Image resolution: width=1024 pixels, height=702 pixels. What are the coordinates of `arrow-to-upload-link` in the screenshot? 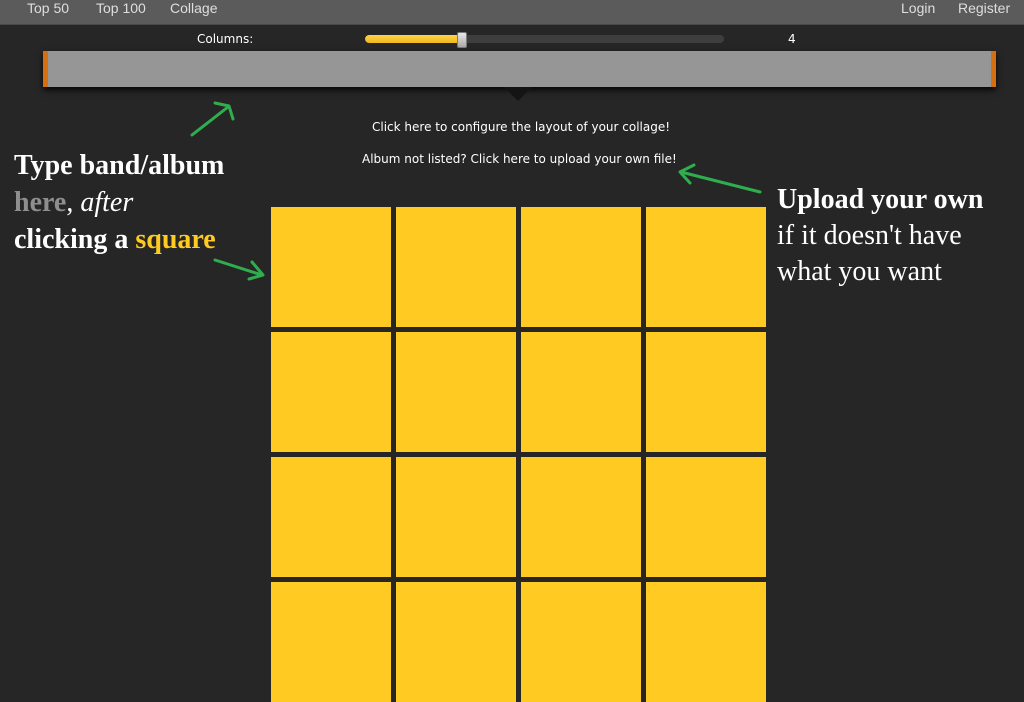 It's located at (720, 178).